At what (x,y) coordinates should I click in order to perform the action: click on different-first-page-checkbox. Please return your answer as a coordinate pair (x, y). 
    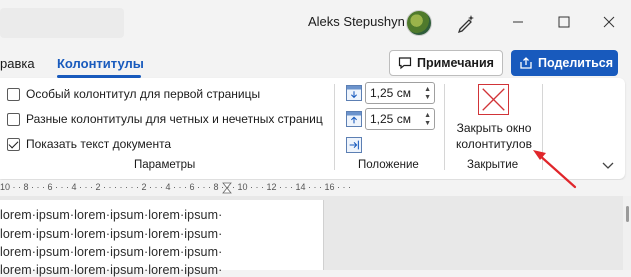
    Looking at the image, I should click on (13, 94).